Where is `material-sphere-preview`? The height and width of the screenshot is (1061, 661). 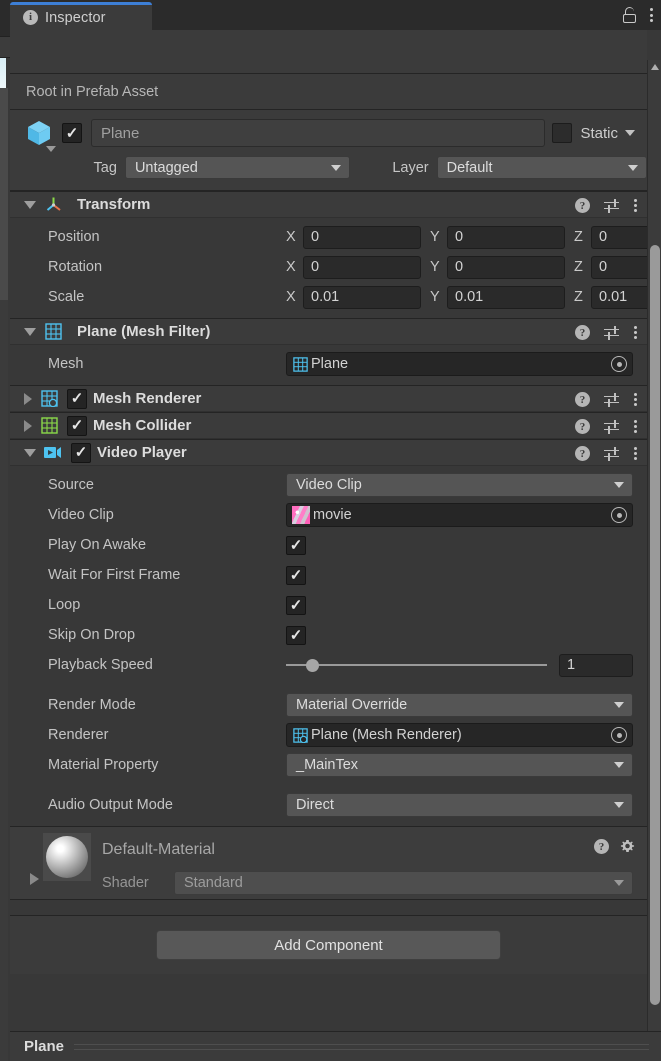
material-sphere-preview is located at coordinates (67, 857).